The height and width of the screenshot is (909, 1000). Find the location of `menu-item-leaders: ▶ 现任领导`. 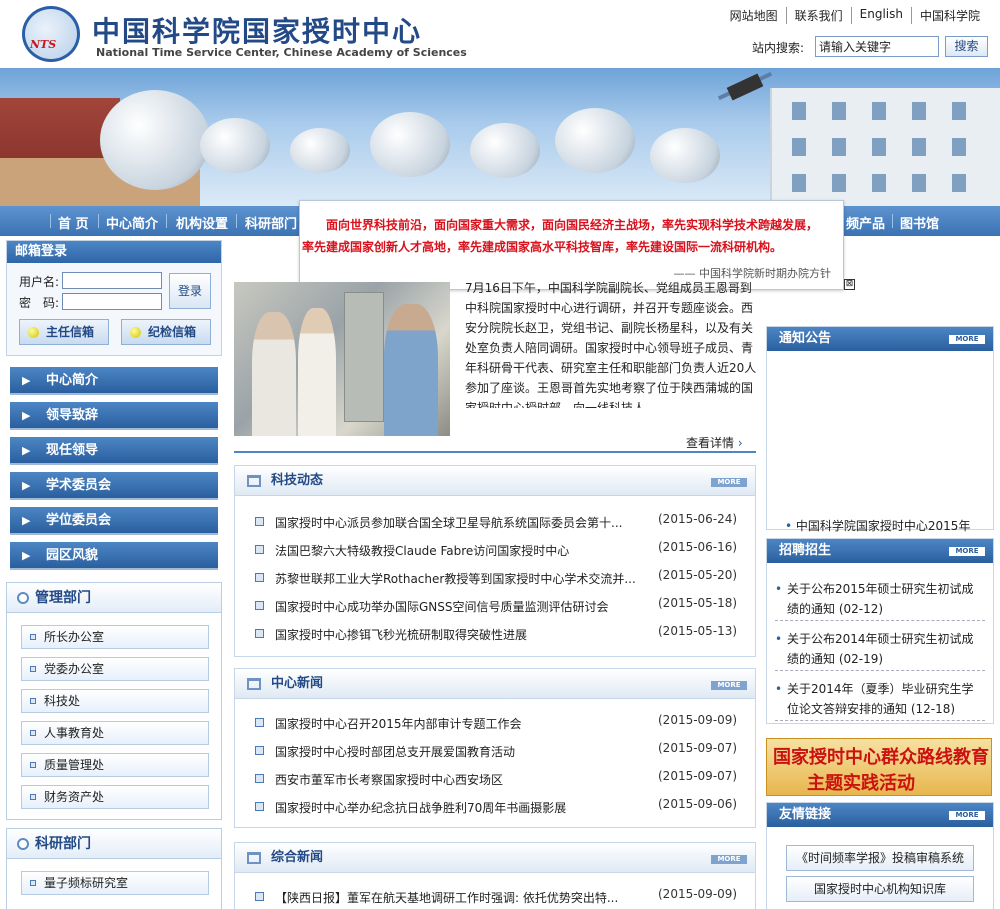

menu-item-leaders: ▶ 现任领导 is located at coordinates (114, 451).